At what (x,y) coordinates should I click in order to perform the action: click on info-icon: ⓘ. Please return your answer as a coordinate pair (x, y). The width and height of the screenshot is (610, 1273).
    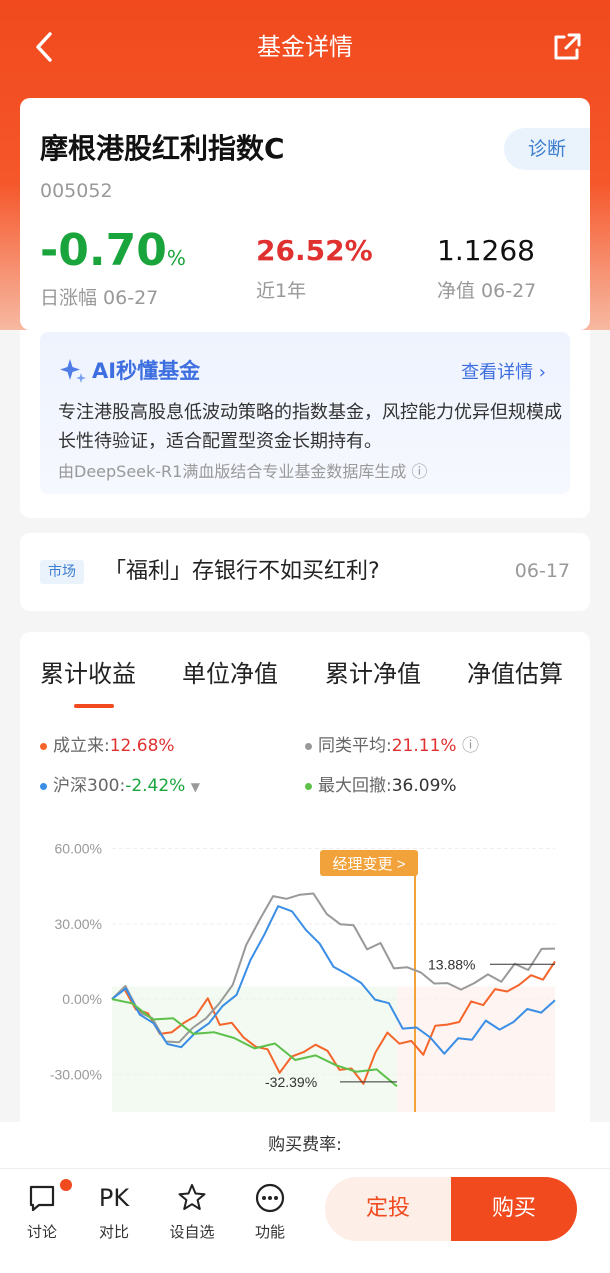
    Looking at the image, I should click on (470, 746).